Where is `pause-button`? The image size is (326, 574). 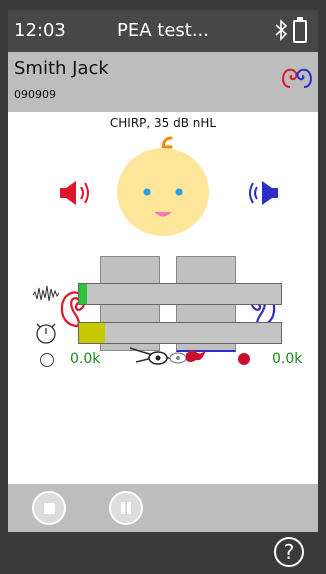 pause-button is located at coordinates (126, 508).